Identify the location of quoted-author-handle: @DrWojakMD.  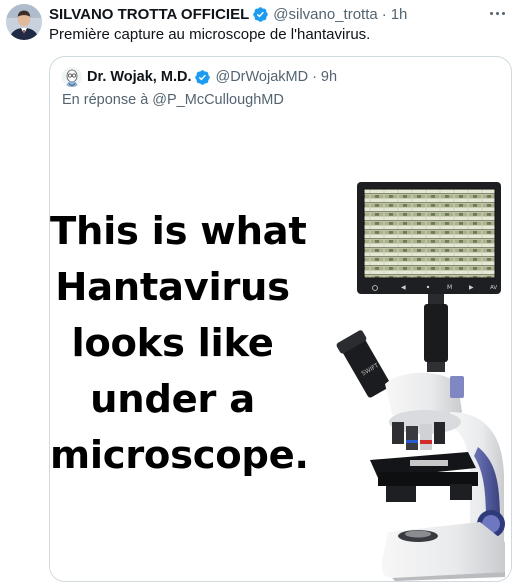
(261, 77).